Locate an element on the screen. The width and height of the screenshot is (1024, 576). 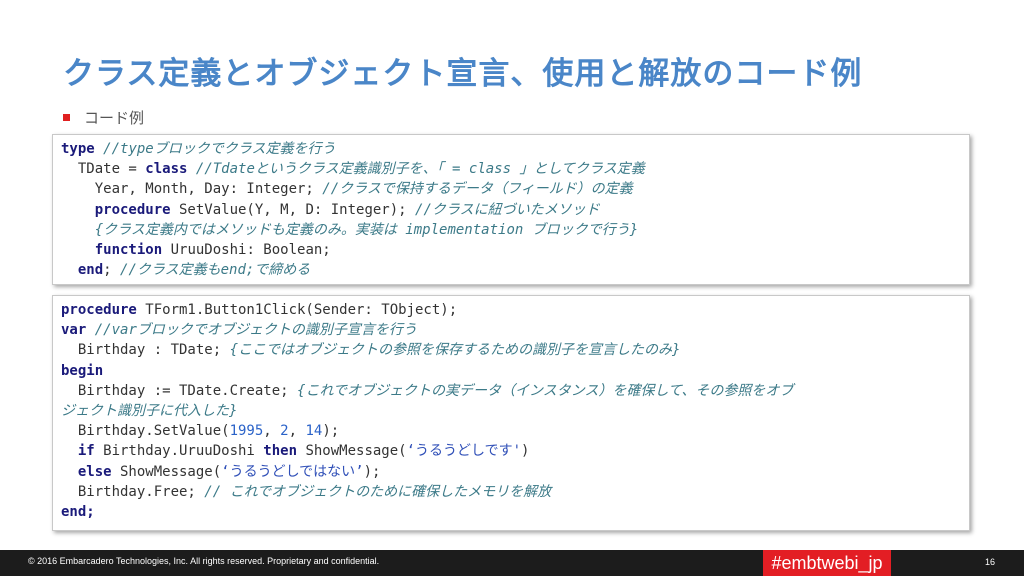
bullet-item: コード例 is located at coordinates (103, 117).